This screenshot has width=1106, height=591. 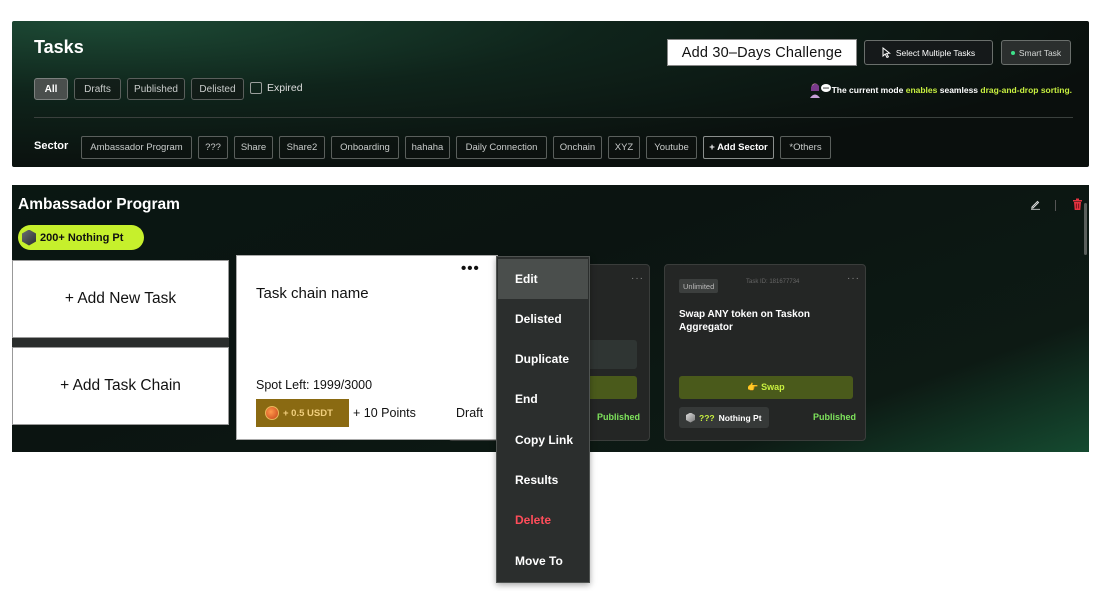 What do you see at coordinates (762, 52) in the screenshot?
I see `add-challenge-button: Add 30–Days Challenge` at bounding box center [762, 52].